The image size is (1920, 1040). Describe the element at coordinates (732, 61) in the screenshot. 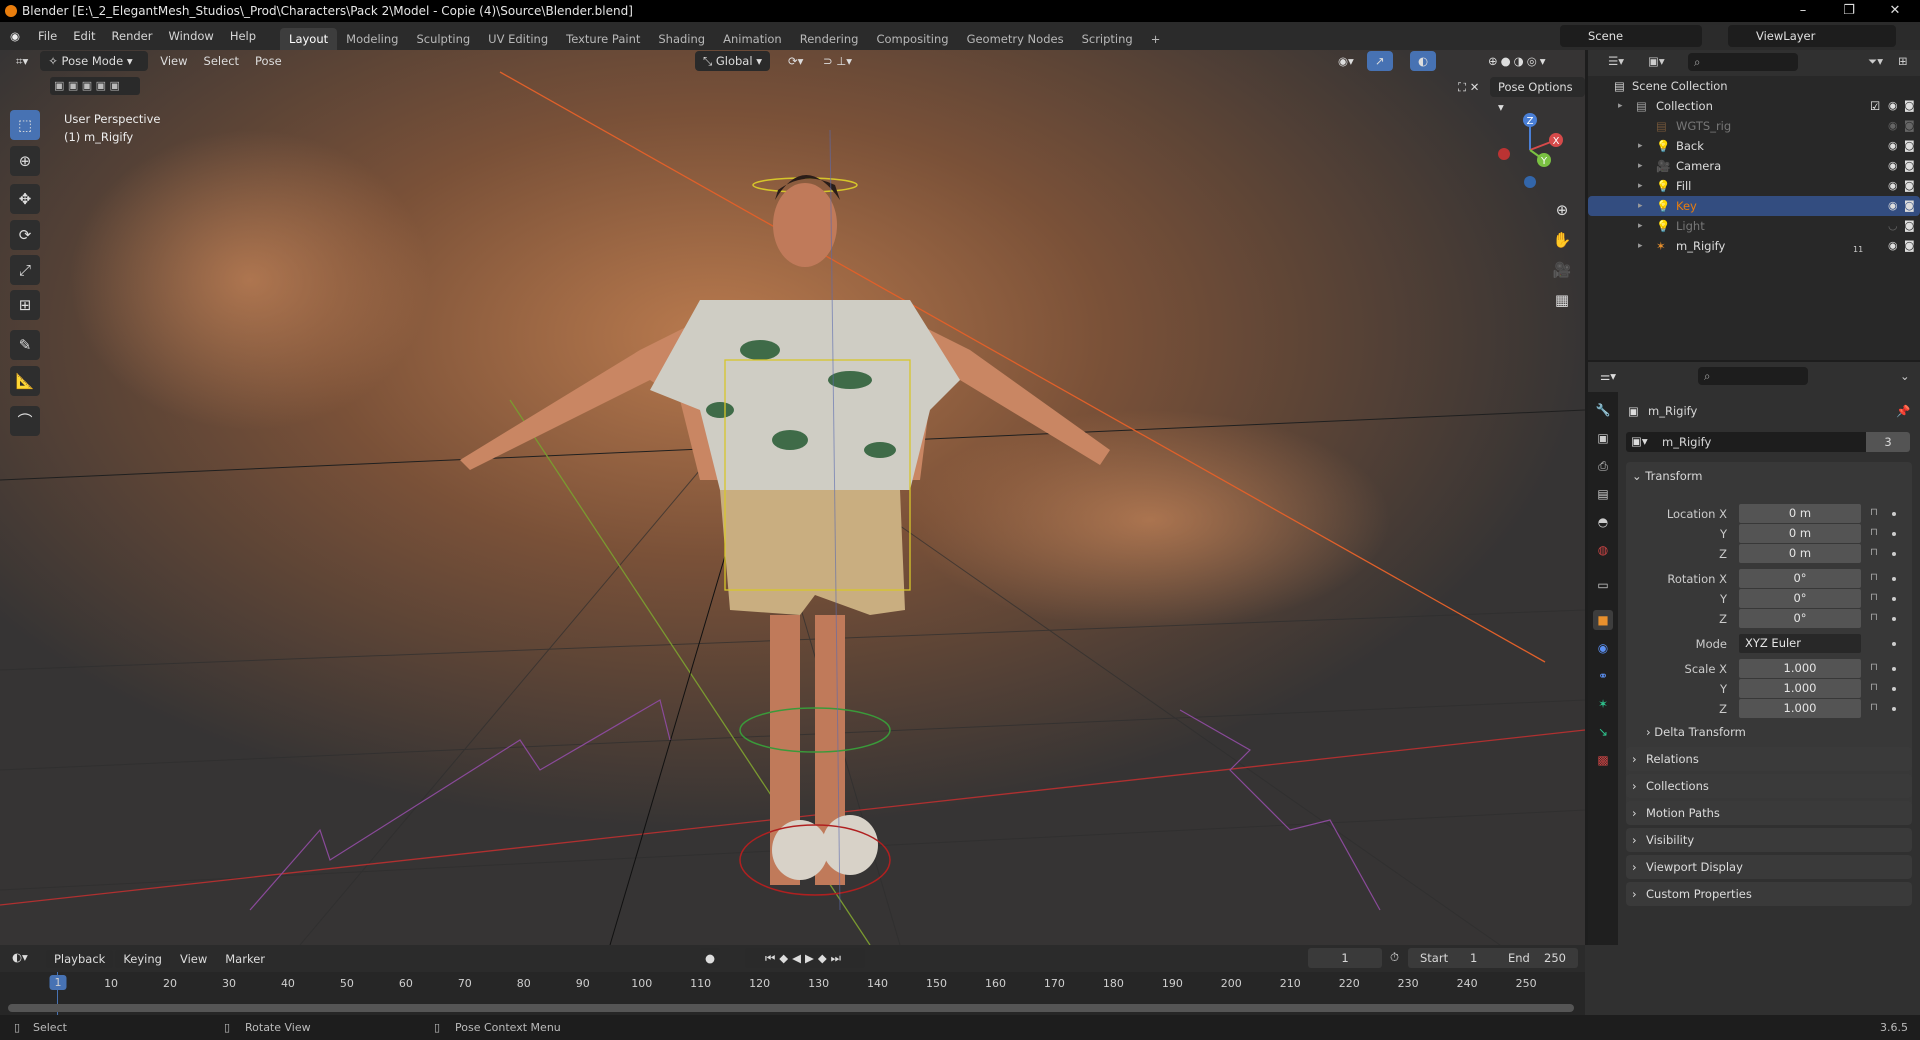

I see `orientation-selector: ⤡ Global ▾` at that location.